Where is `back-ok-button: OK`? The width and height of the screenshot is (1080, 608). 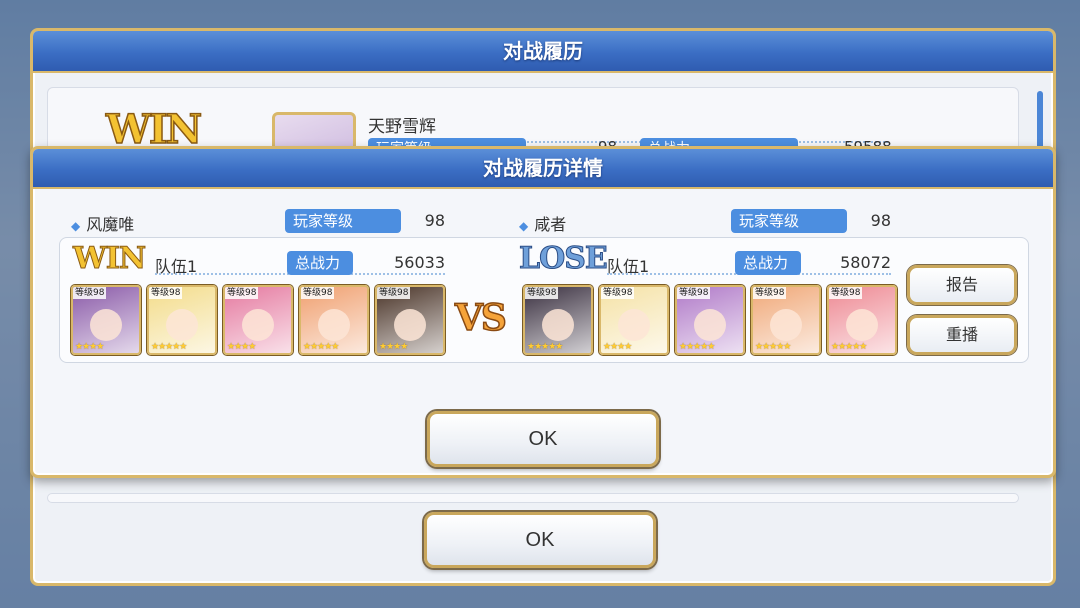
back-ok-button: OK is located at coordinates (540, 540).